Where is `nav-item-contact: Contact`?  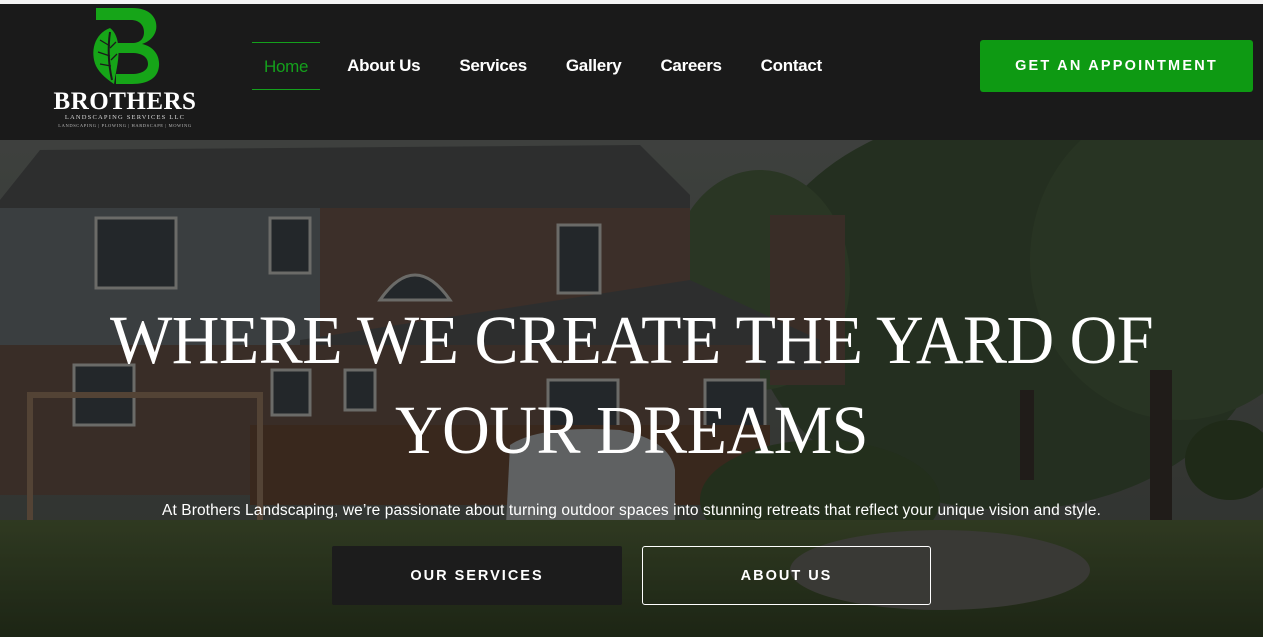
nav-item-contact: Contact is located at coordinates (791, 66).